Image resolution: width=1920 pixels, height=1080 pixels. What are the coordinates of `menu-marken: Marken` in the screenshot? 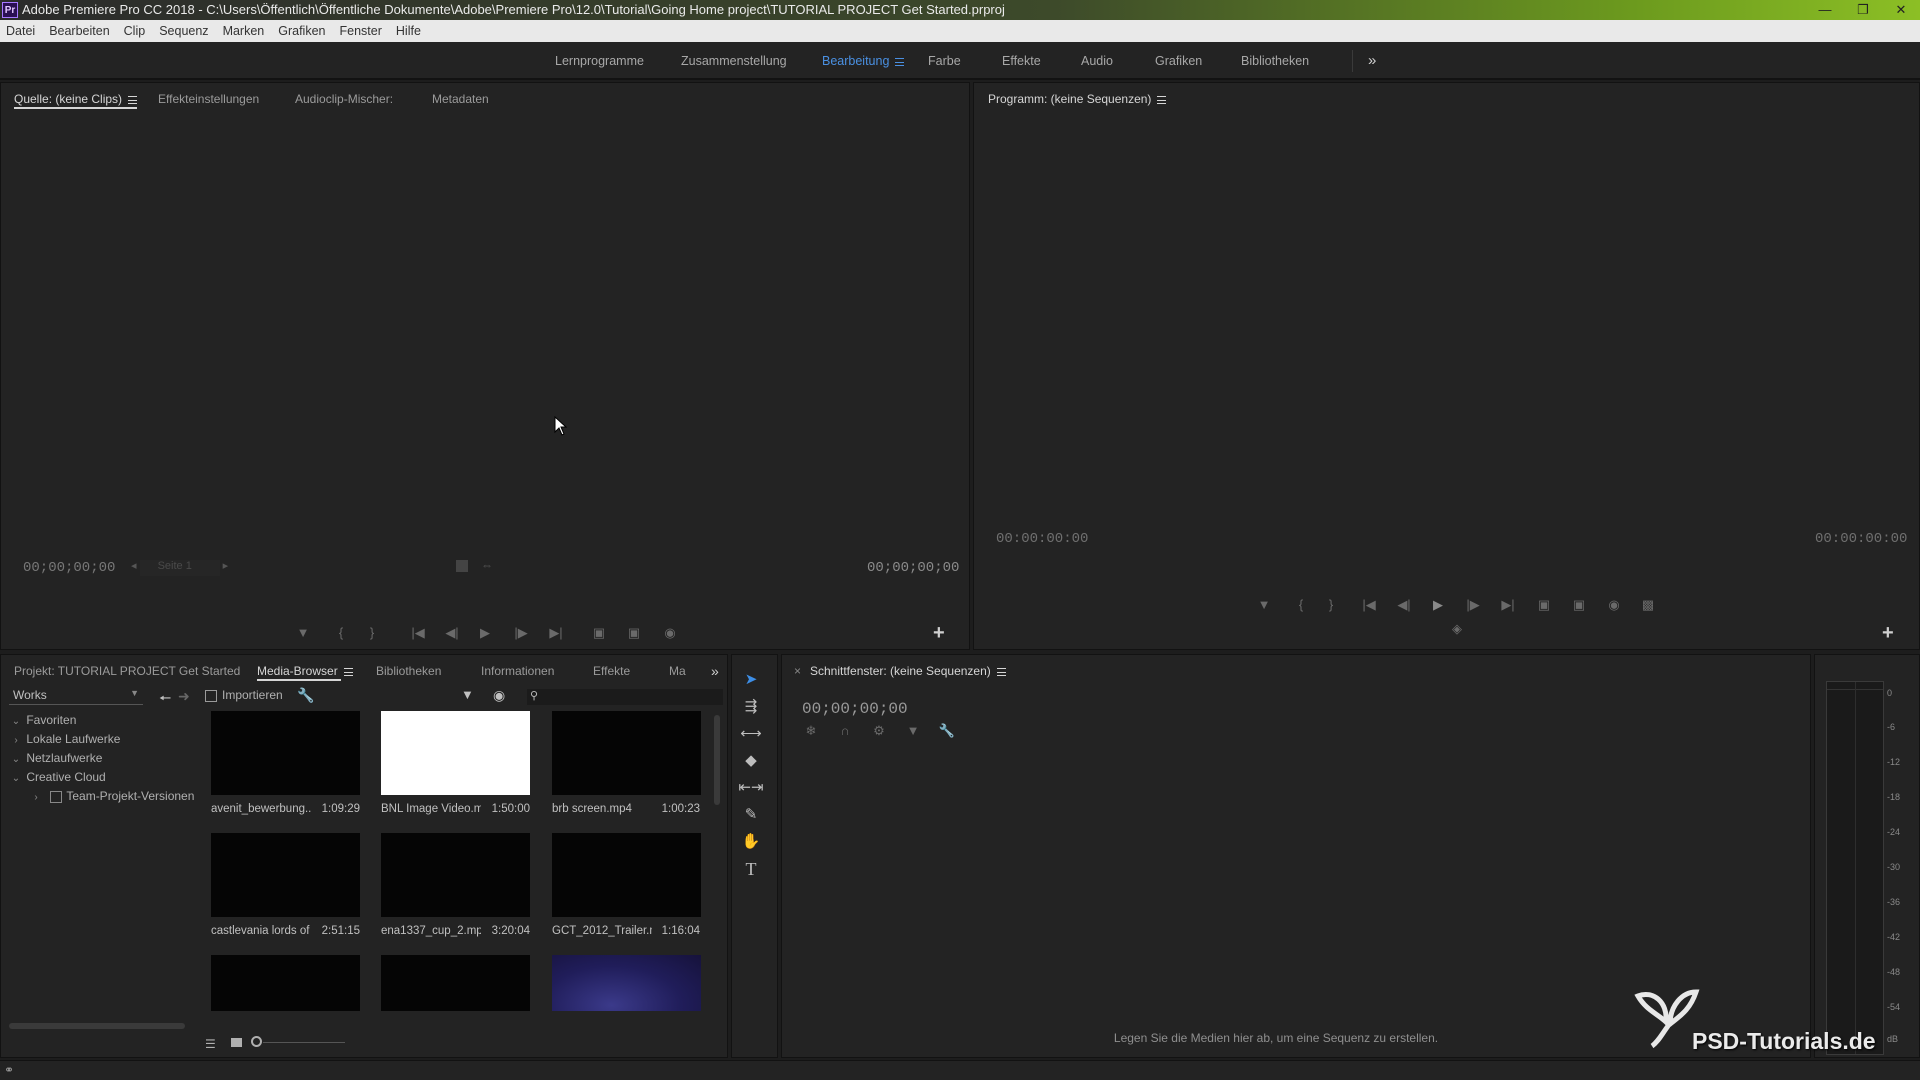 It's located at (244, 31).